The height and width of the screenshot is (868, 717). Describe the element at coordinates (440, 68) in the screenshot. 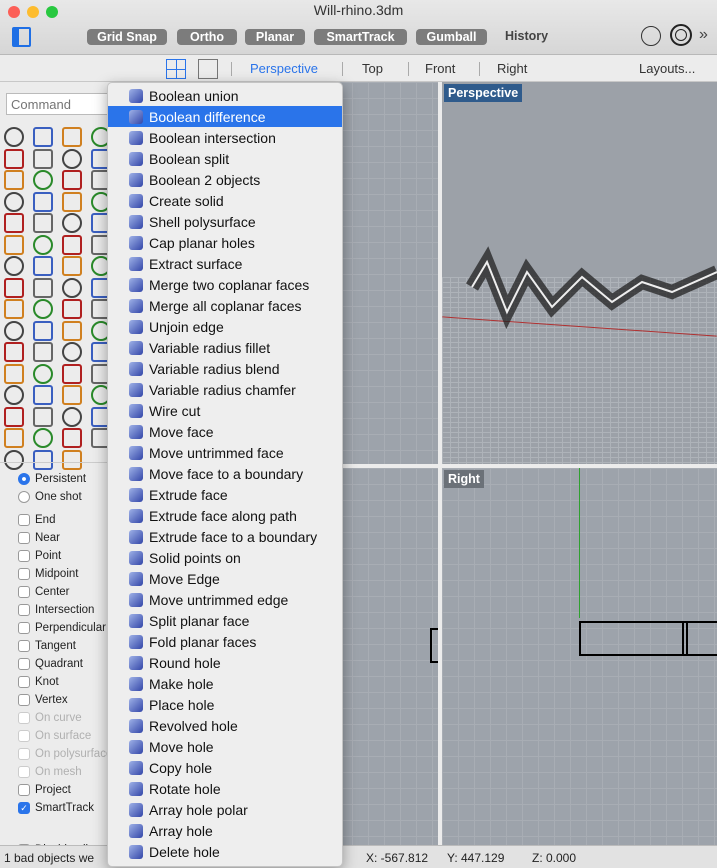

I see `tab-front: Front` at that location.